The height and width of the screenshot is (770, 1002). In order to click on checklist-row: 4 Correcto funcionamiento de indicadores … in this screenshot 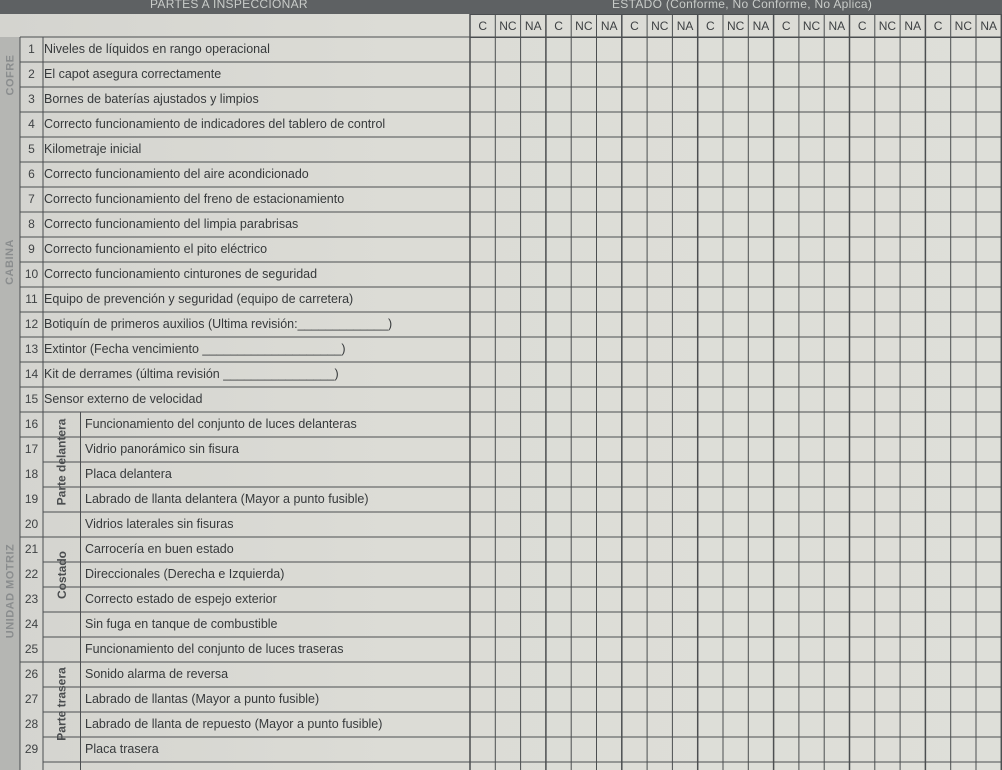, I will do `click(245, 124)`.